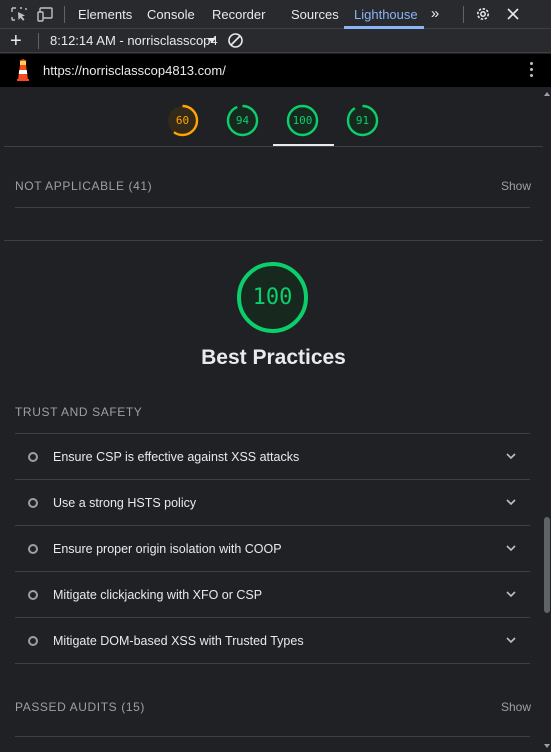  What do you see at coordinates (235, 40) in the screenshot?
I see `clear-reports-icon` at bounding box center [235, 40].